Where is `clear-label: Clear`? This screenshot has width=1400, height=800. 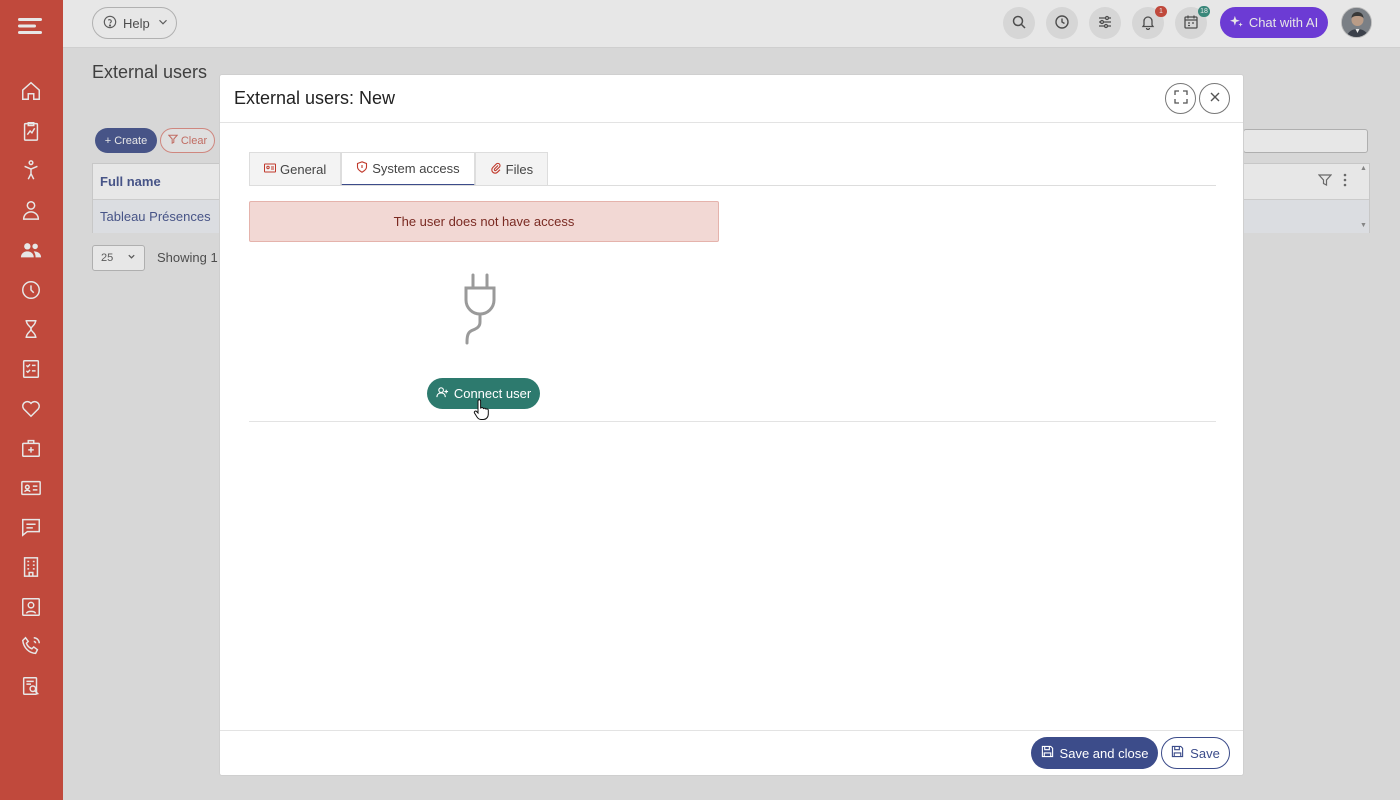 clear-label: Clear is located at coordinates (194, 140).